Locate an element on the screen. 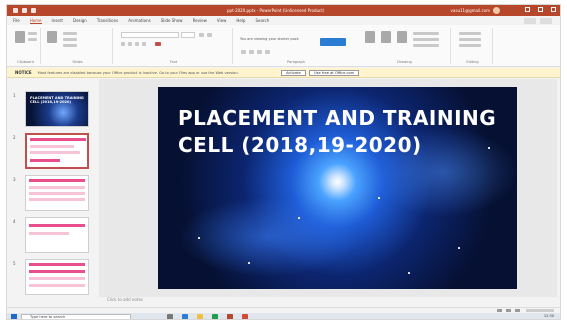  normal-view-icon is located at coordinates (499, 310).